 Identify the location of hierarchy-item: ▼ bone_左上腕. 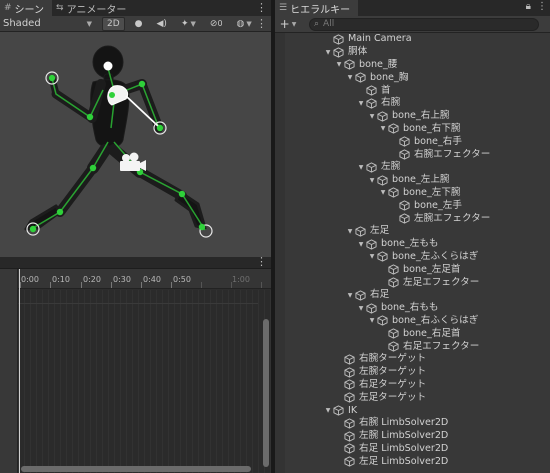
(412, 180).